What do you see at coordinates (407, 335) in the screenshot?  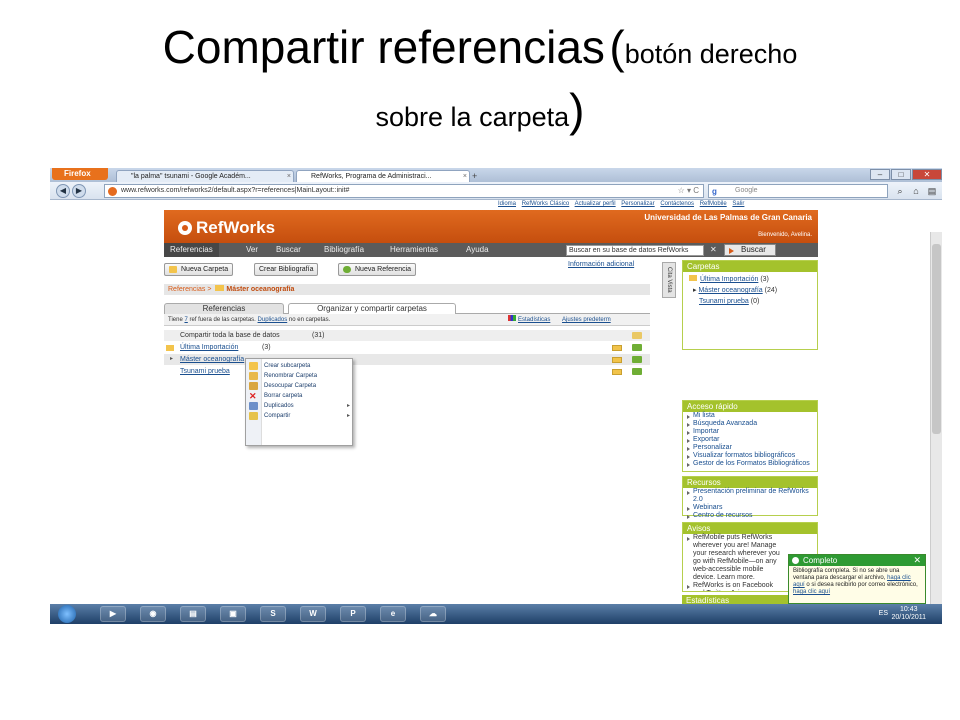 I see `folder-row-all: Compartir toda la base de datos (31)` at bounding box center [407, 335].